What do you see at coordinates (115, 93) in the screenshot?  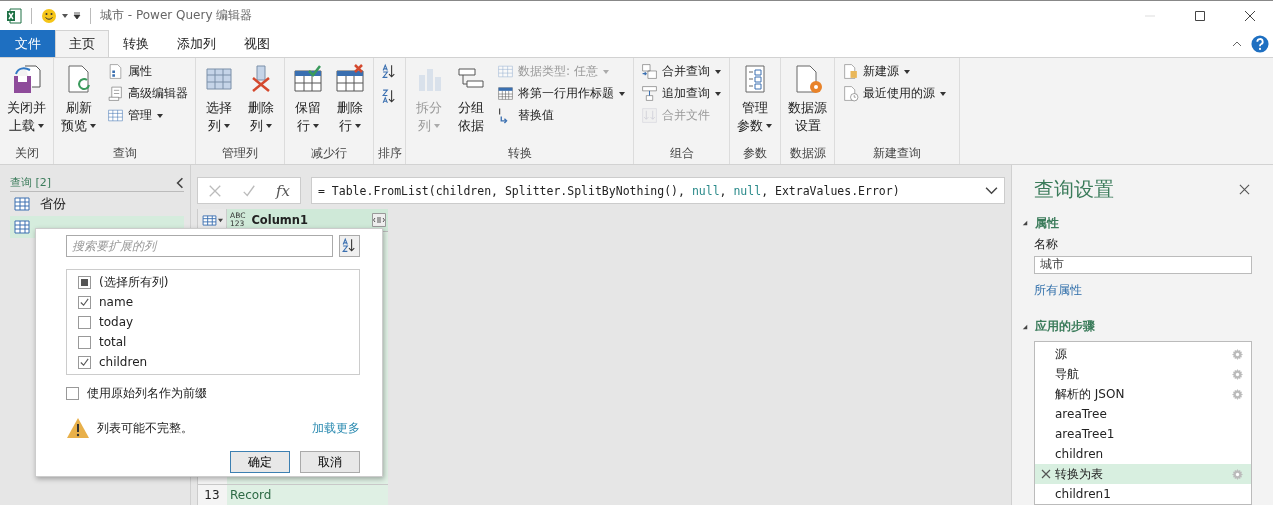 I see `scroll-icon` at bounding box center [115, 93].